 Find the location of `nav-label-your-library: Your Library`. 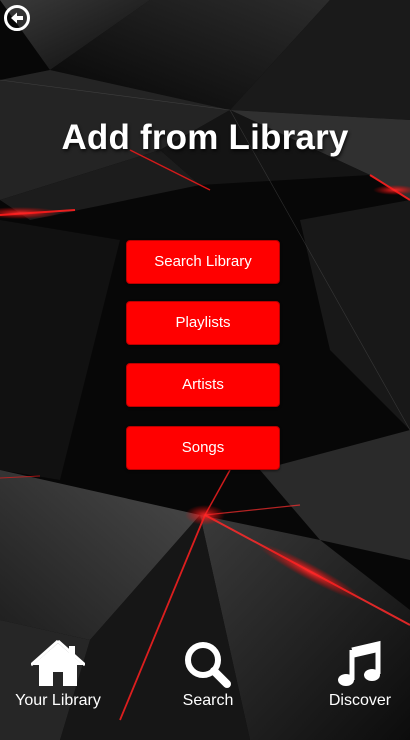

nav-label-your-library: Your Library is located at coordinates (58, 700).